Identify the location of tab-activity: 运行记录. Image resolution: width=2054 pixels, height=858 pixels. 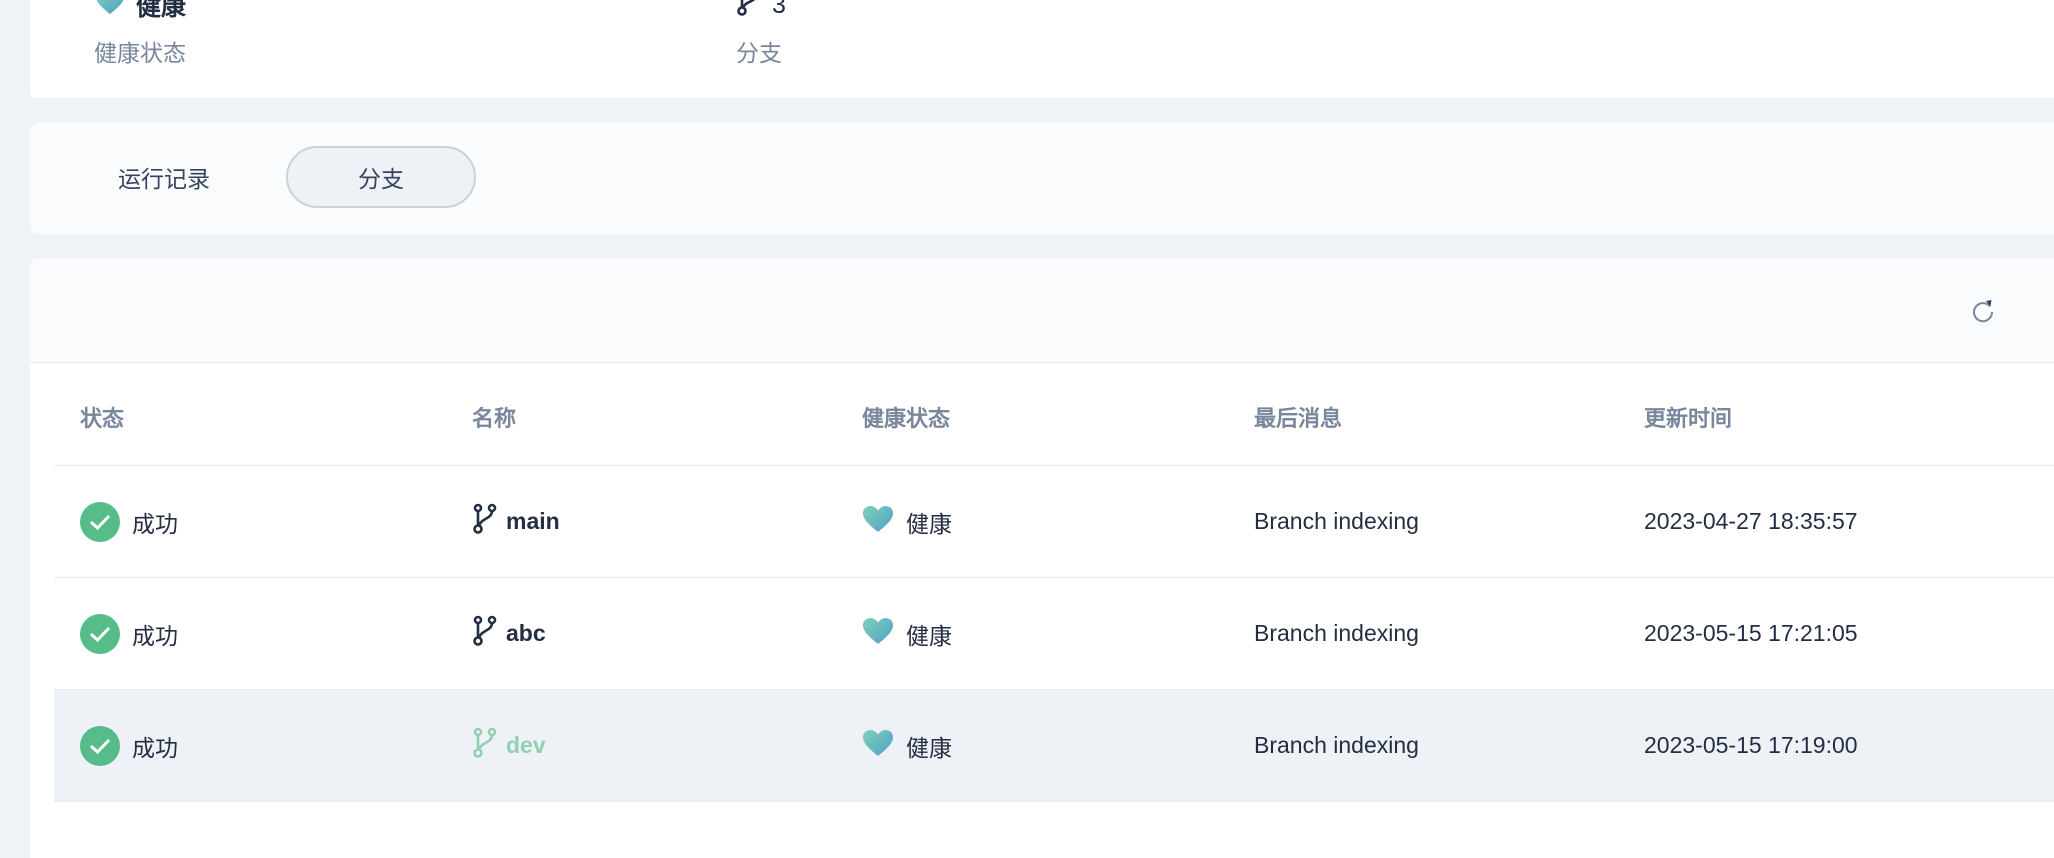
(164, 177).